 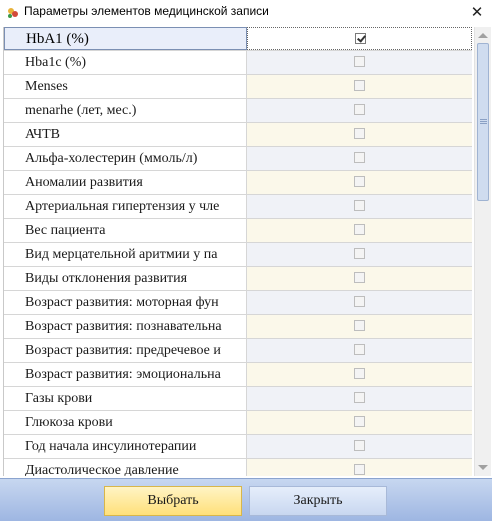 I want to click on table-row: Альфа-холестерин (ммоль/л), so click(x=238, y=159).